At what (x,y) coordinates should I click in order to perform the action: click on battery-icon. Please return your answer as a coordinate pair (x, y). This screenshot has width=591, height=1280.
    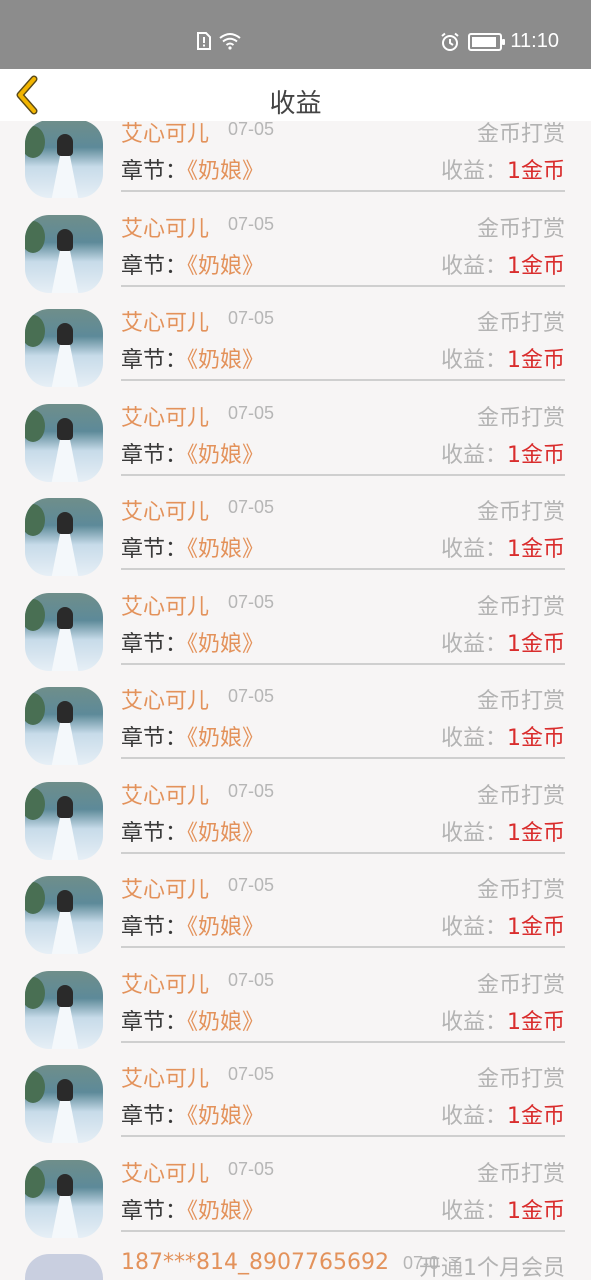
    Looking at the image, I should click on (487, 41).